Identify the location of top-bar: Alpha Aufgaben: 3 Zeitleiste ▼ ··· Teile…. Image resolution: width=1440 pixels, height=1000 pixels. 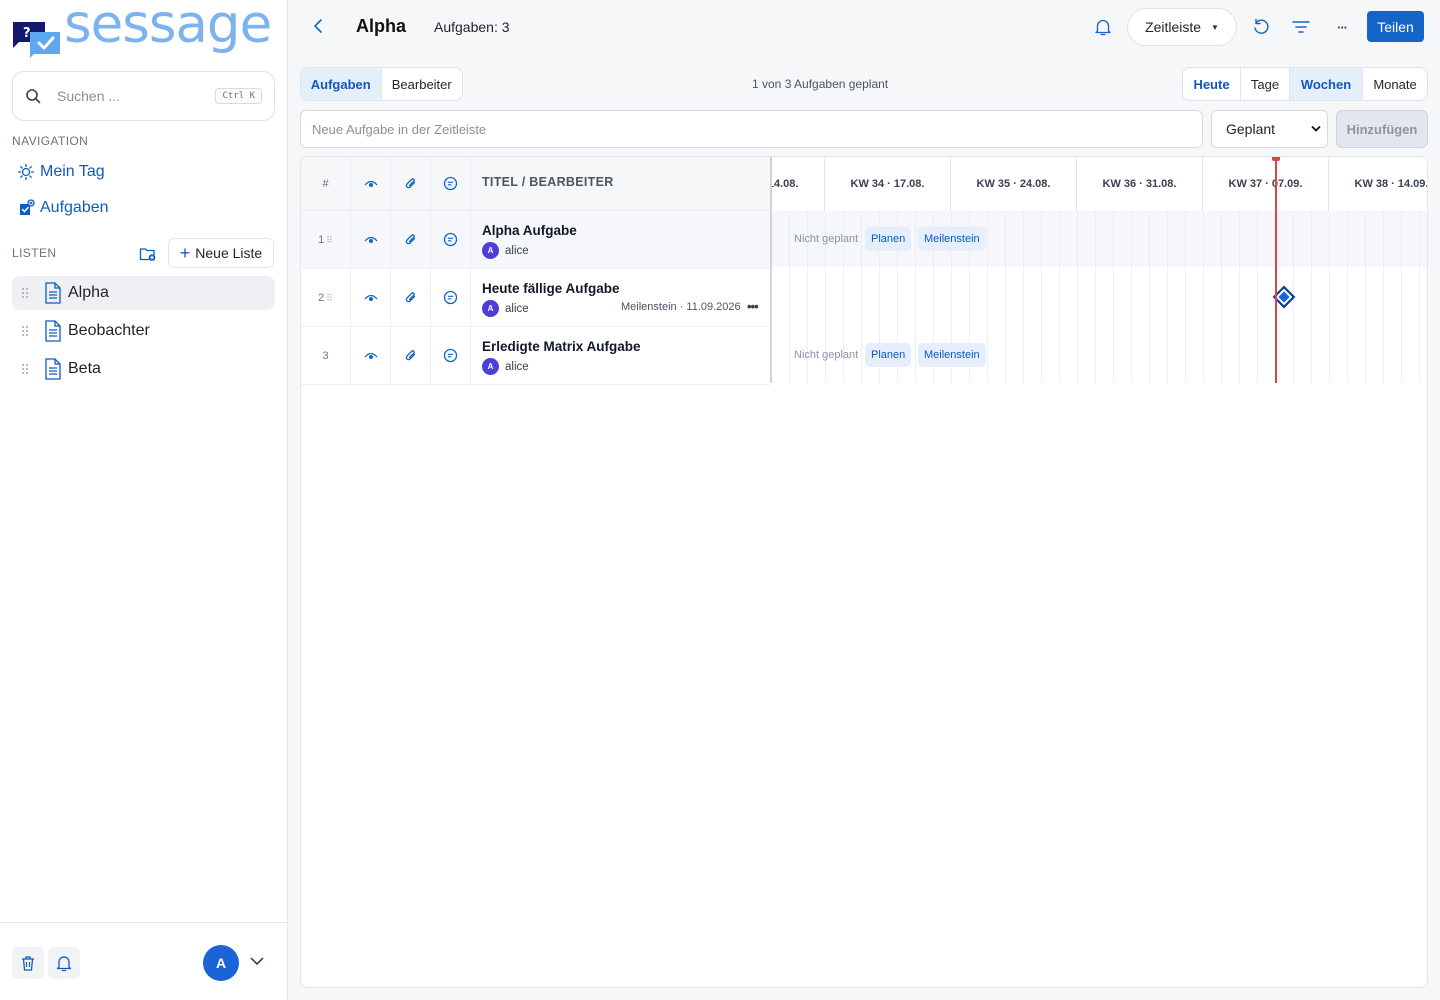
(864, 27).